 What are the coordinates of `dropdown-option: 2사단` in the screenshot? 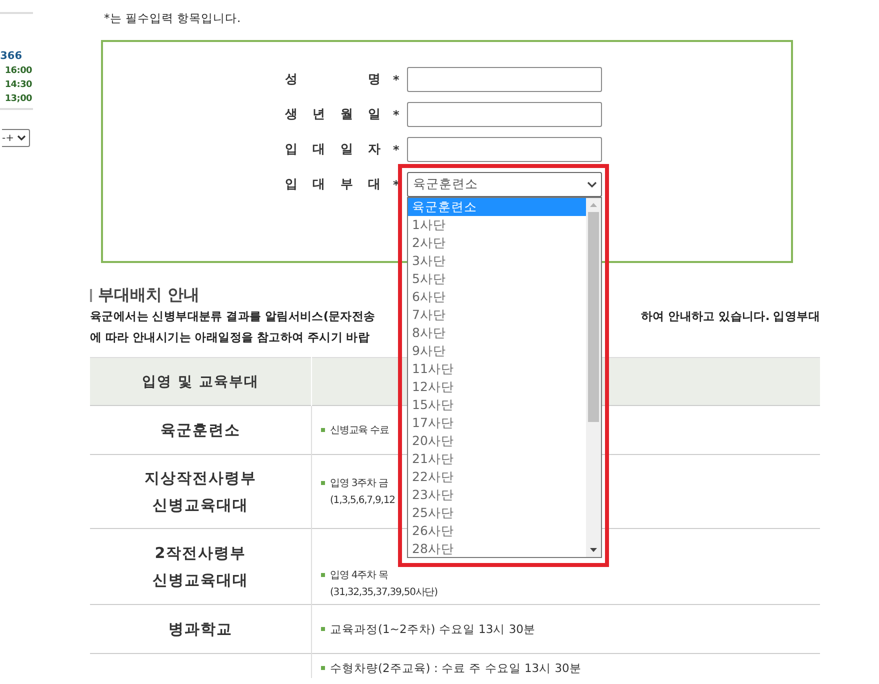 It's located at (497, 243).